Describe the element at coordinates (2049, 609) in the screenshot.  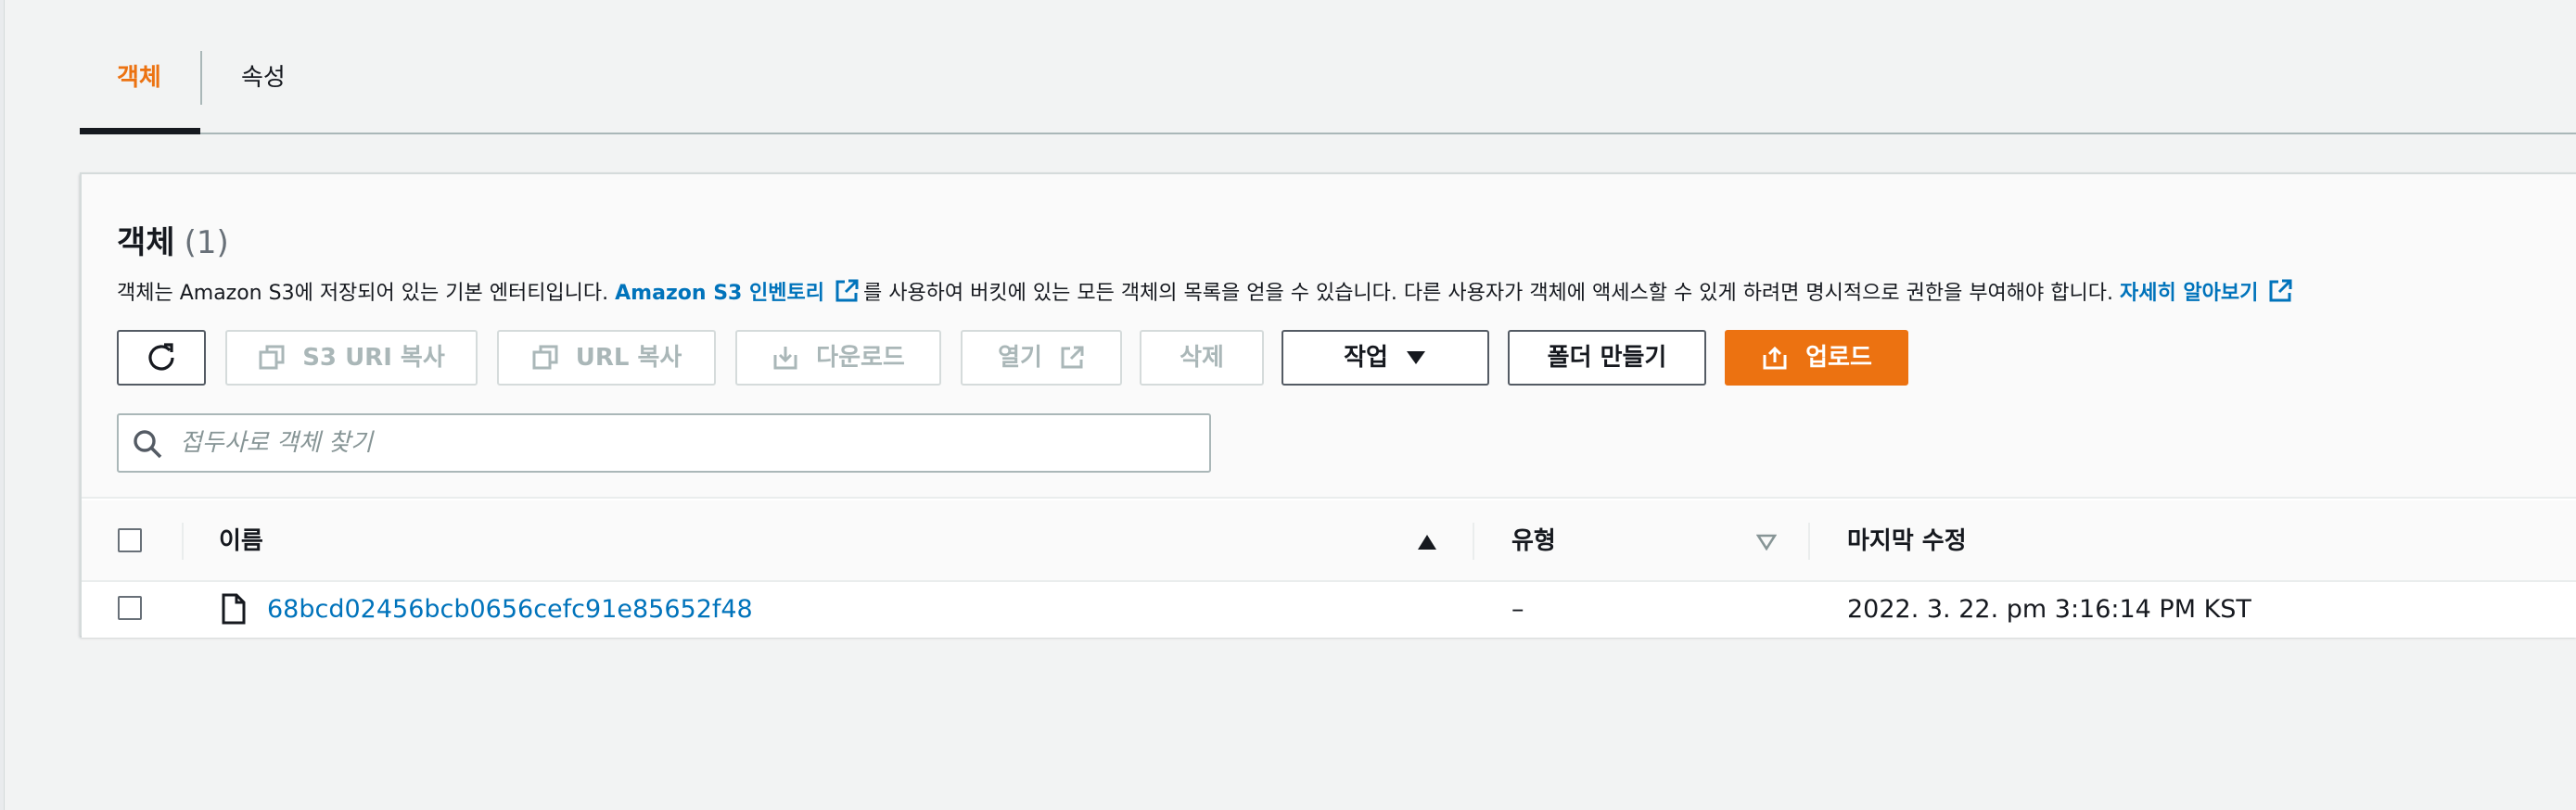
I see `object-last-modified: 2022. 3. 22. pm 3:16:14 PM KST` at that location.